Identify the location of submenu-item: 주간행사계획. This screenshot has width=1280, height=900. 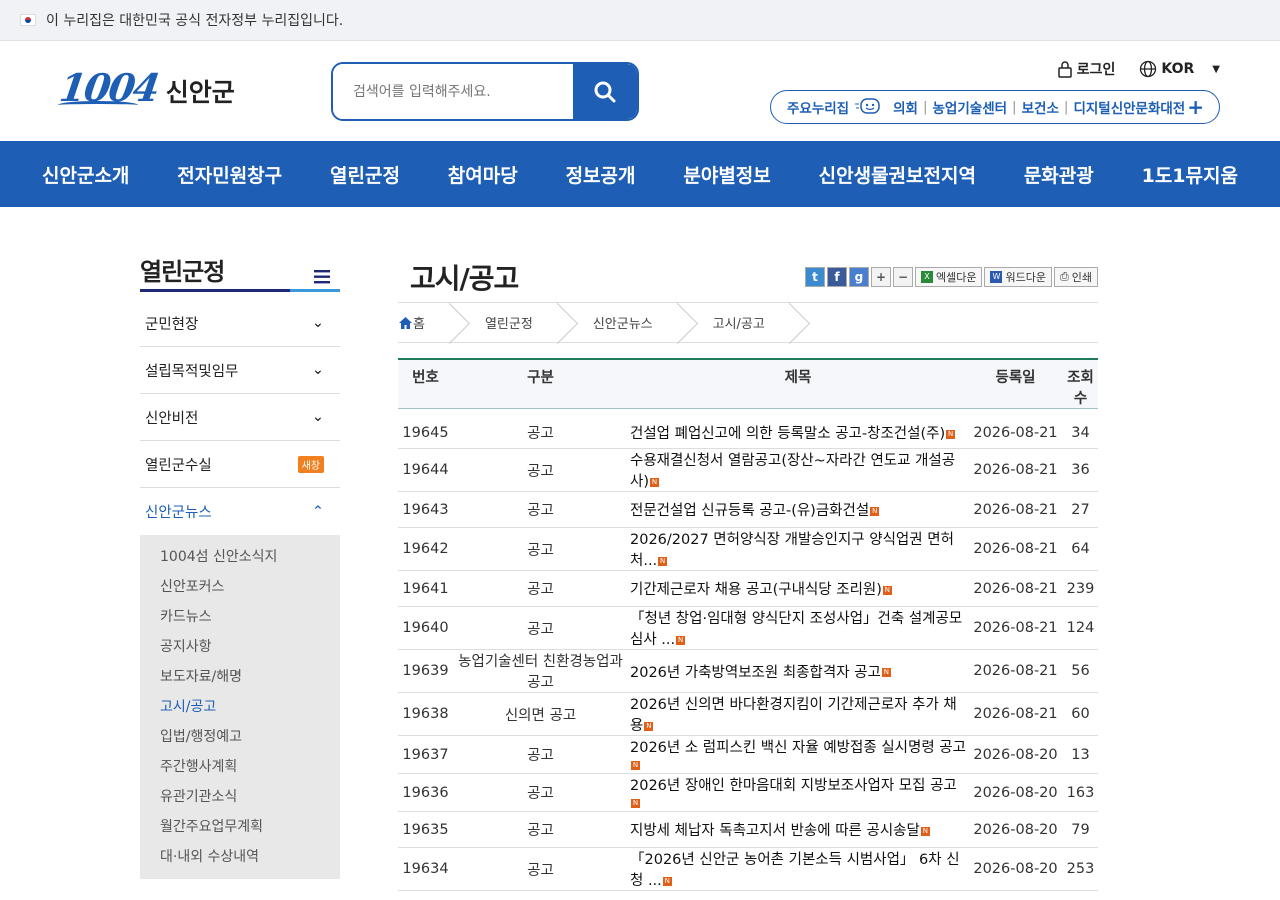
(250, 766).